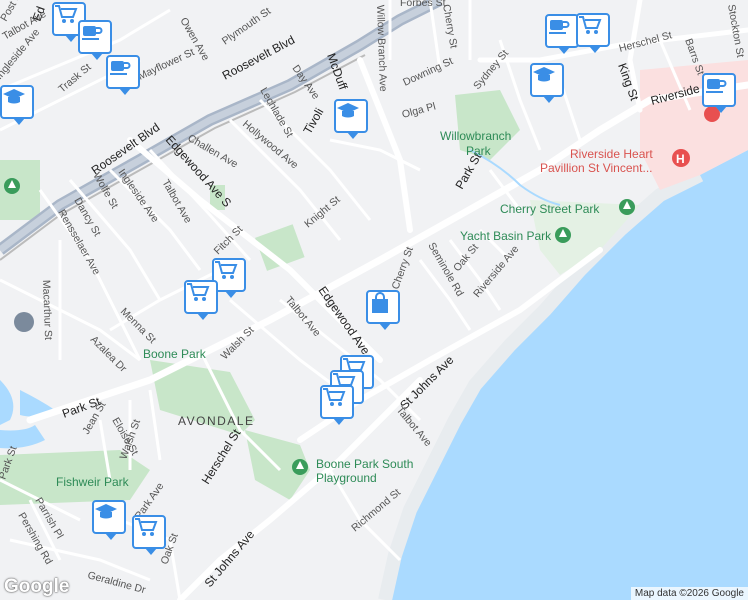  What do you see at coordinates (376, 510) in the screenshot?
I see `street-label: Richmond St` at bounding box center [376, 510].